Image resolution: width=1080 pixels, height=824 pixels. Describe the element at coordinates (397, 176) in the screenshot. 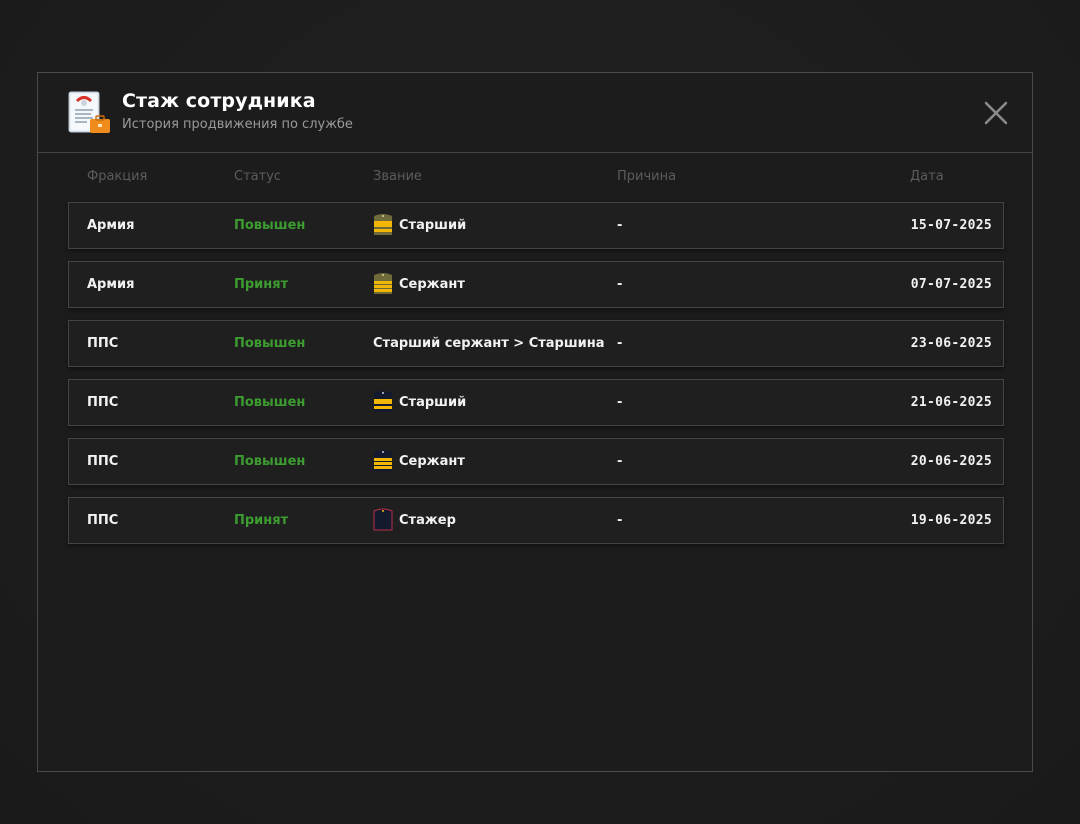

I see `column-header-rank: Звание` at that location.